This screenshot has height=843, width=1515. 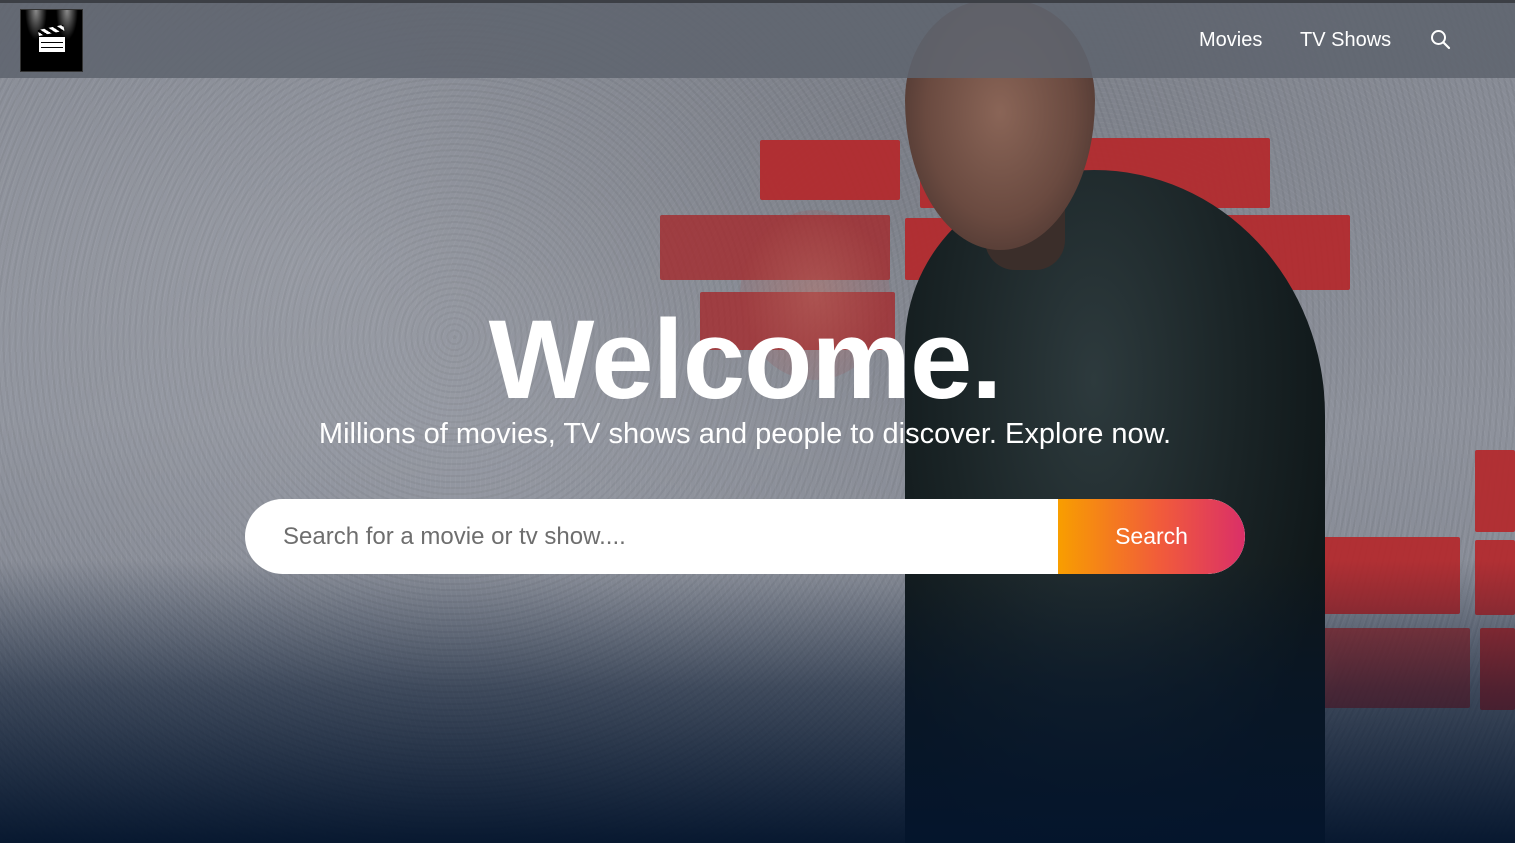 What do you see at coordinates (757, 39) in the screenshot?
I see `top-navigation-bar` at bounding box center [757, 39].